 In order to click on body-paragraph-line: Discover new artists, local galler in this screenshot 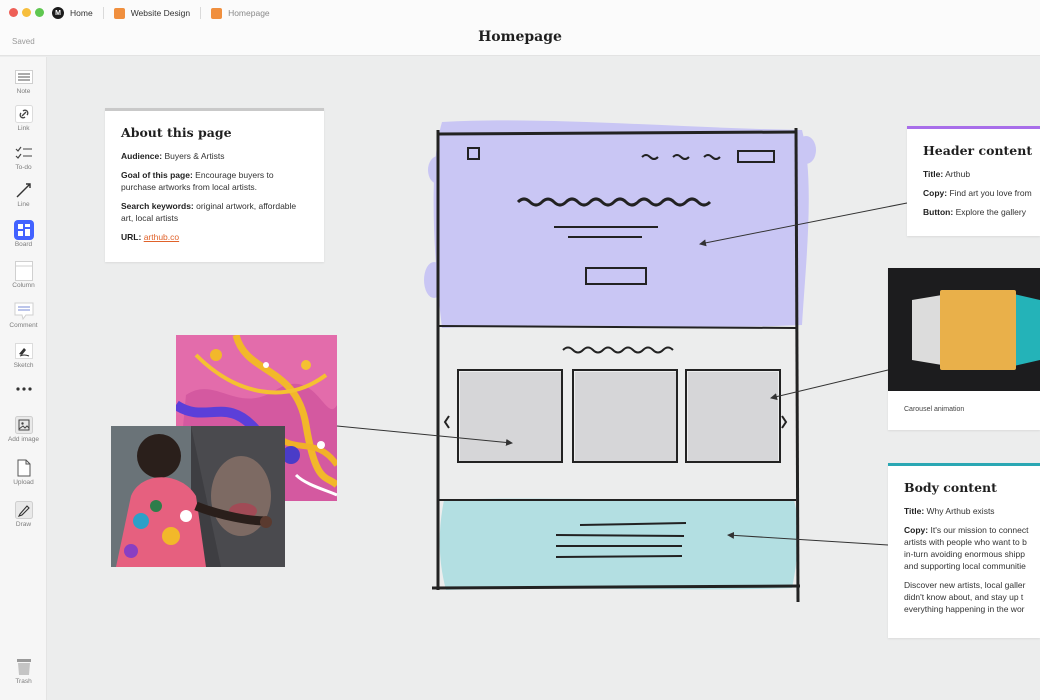, I will do `click(965, 585)`.